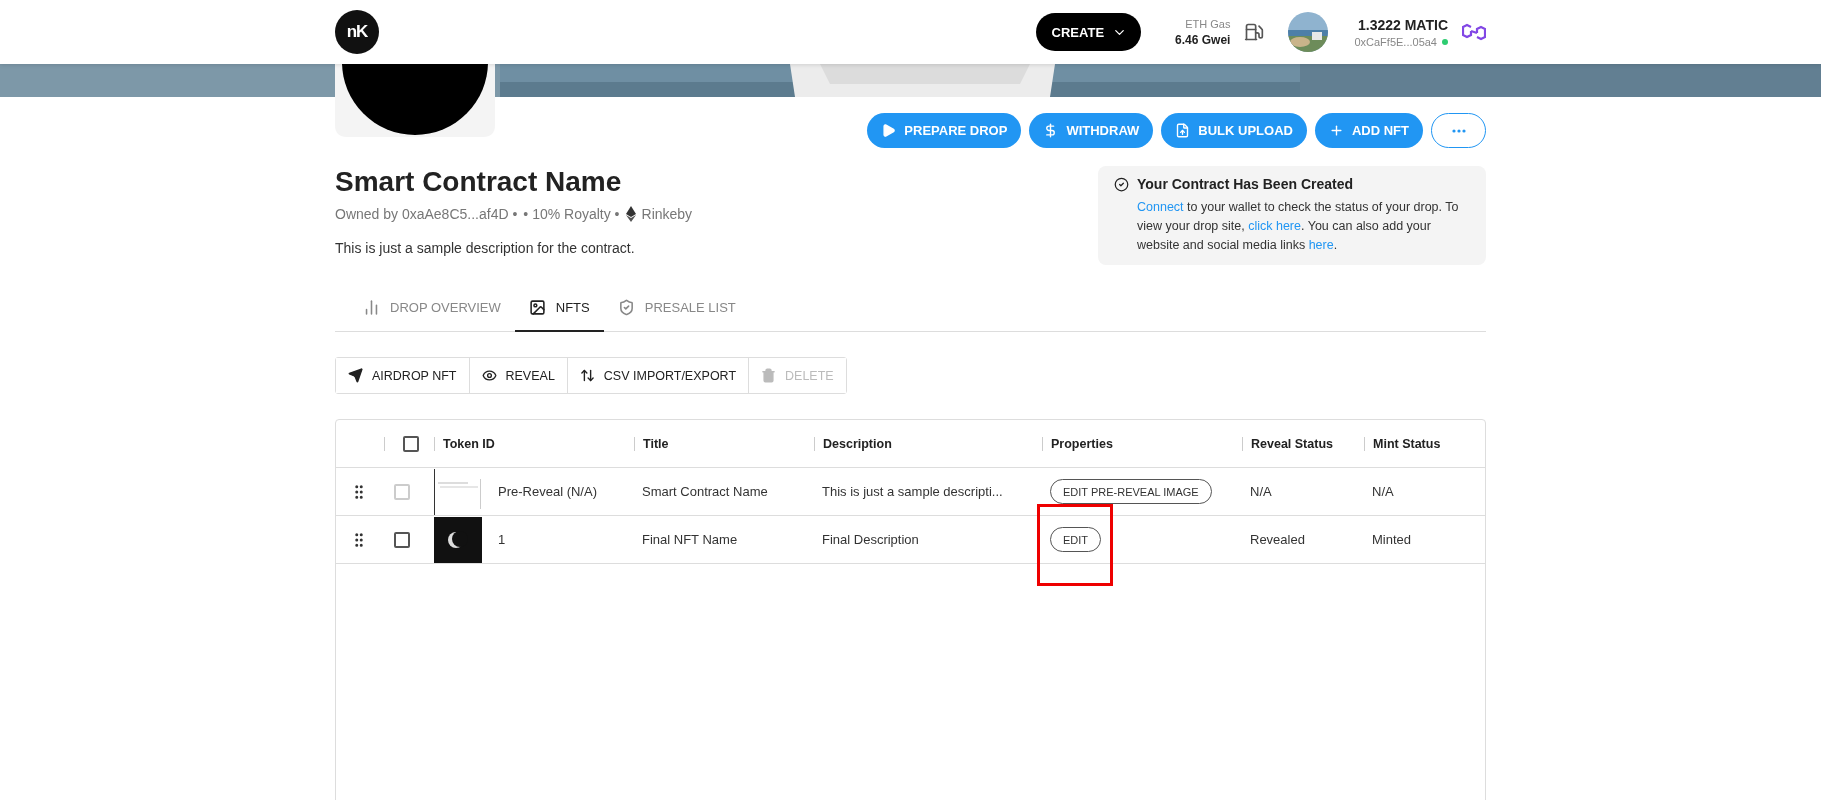  I want to click on action-button: ADD NFT, so click(1368, 130).